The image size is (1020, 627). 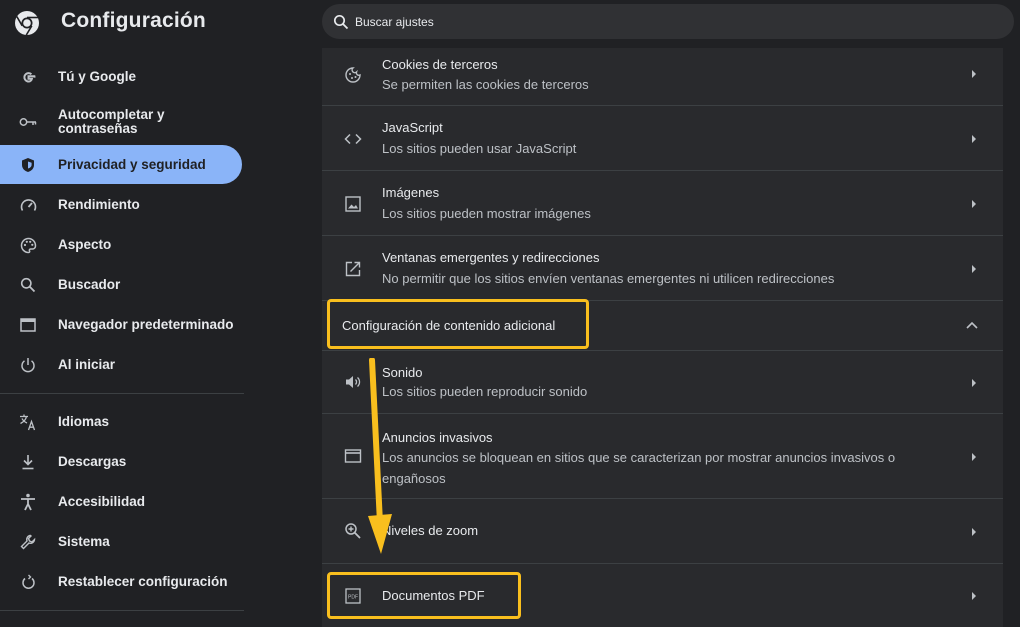 I want to click on shield-icon, so click(x=28, y=165).